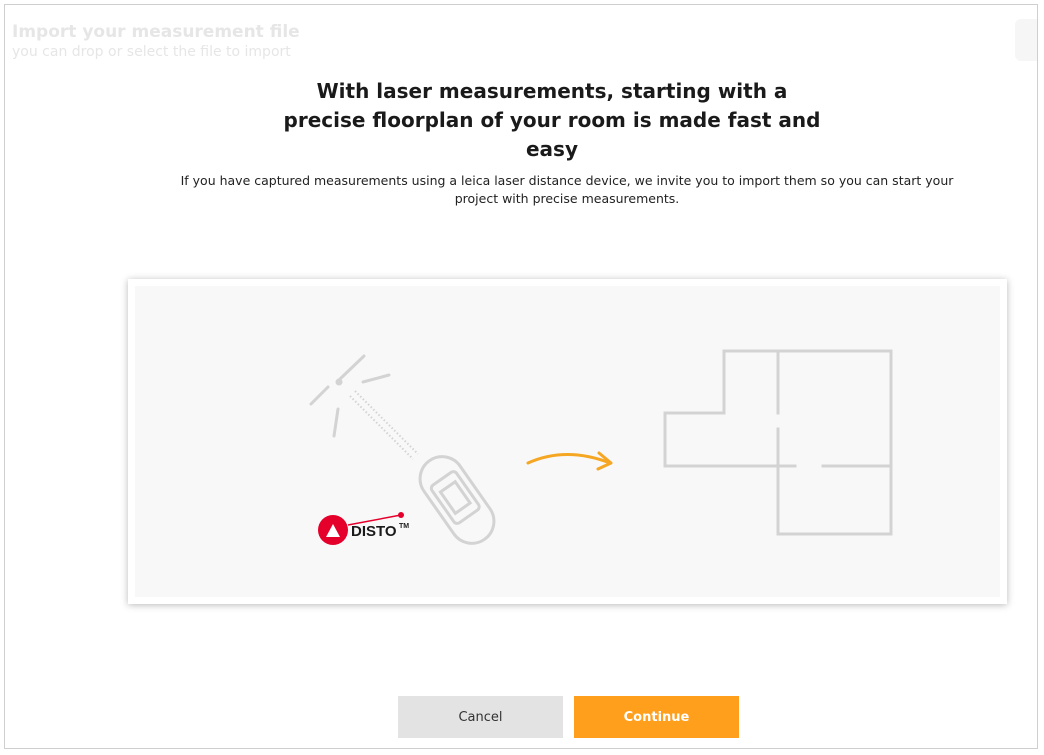  What do you see at coordinates (480, 717) in the screenshot?
I see `cancel-button: Cancel` at bounding box center [480, 717].